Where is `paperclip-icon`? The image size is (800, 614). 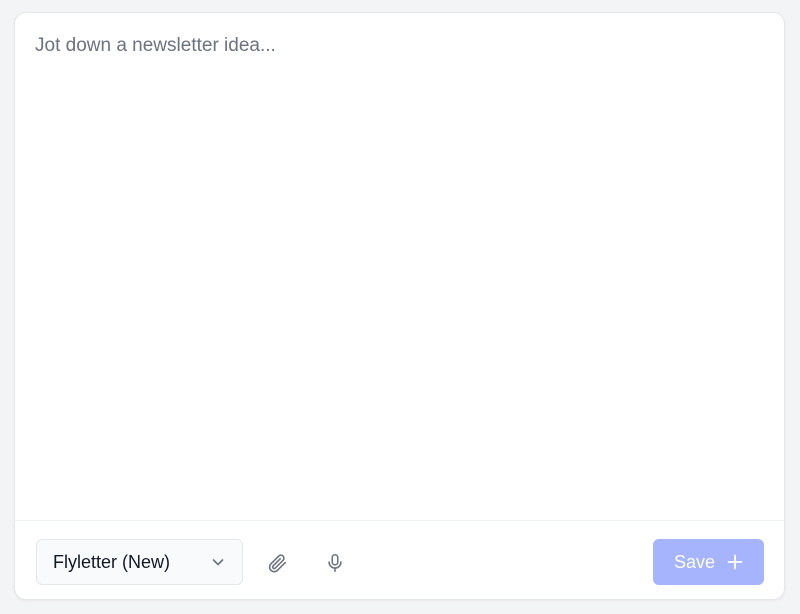 paperclip-icon is located at coordinates (277, 563).